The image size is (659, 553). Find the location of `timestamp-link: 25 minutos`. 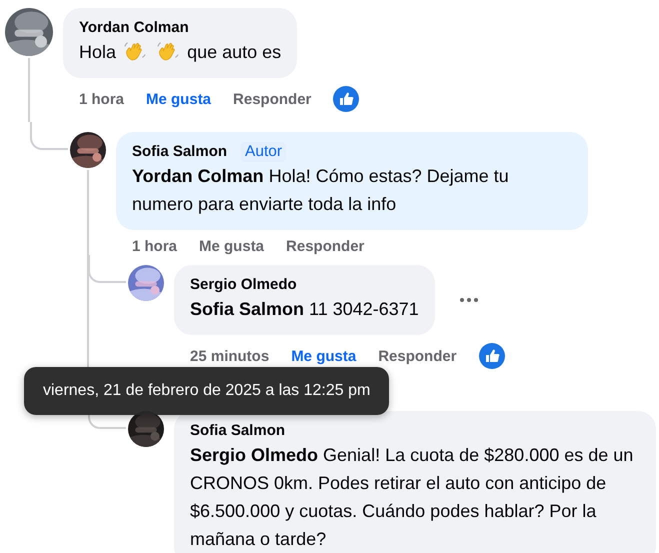

timestamp-link: 25 minutos is located at coordinates (230, 356).